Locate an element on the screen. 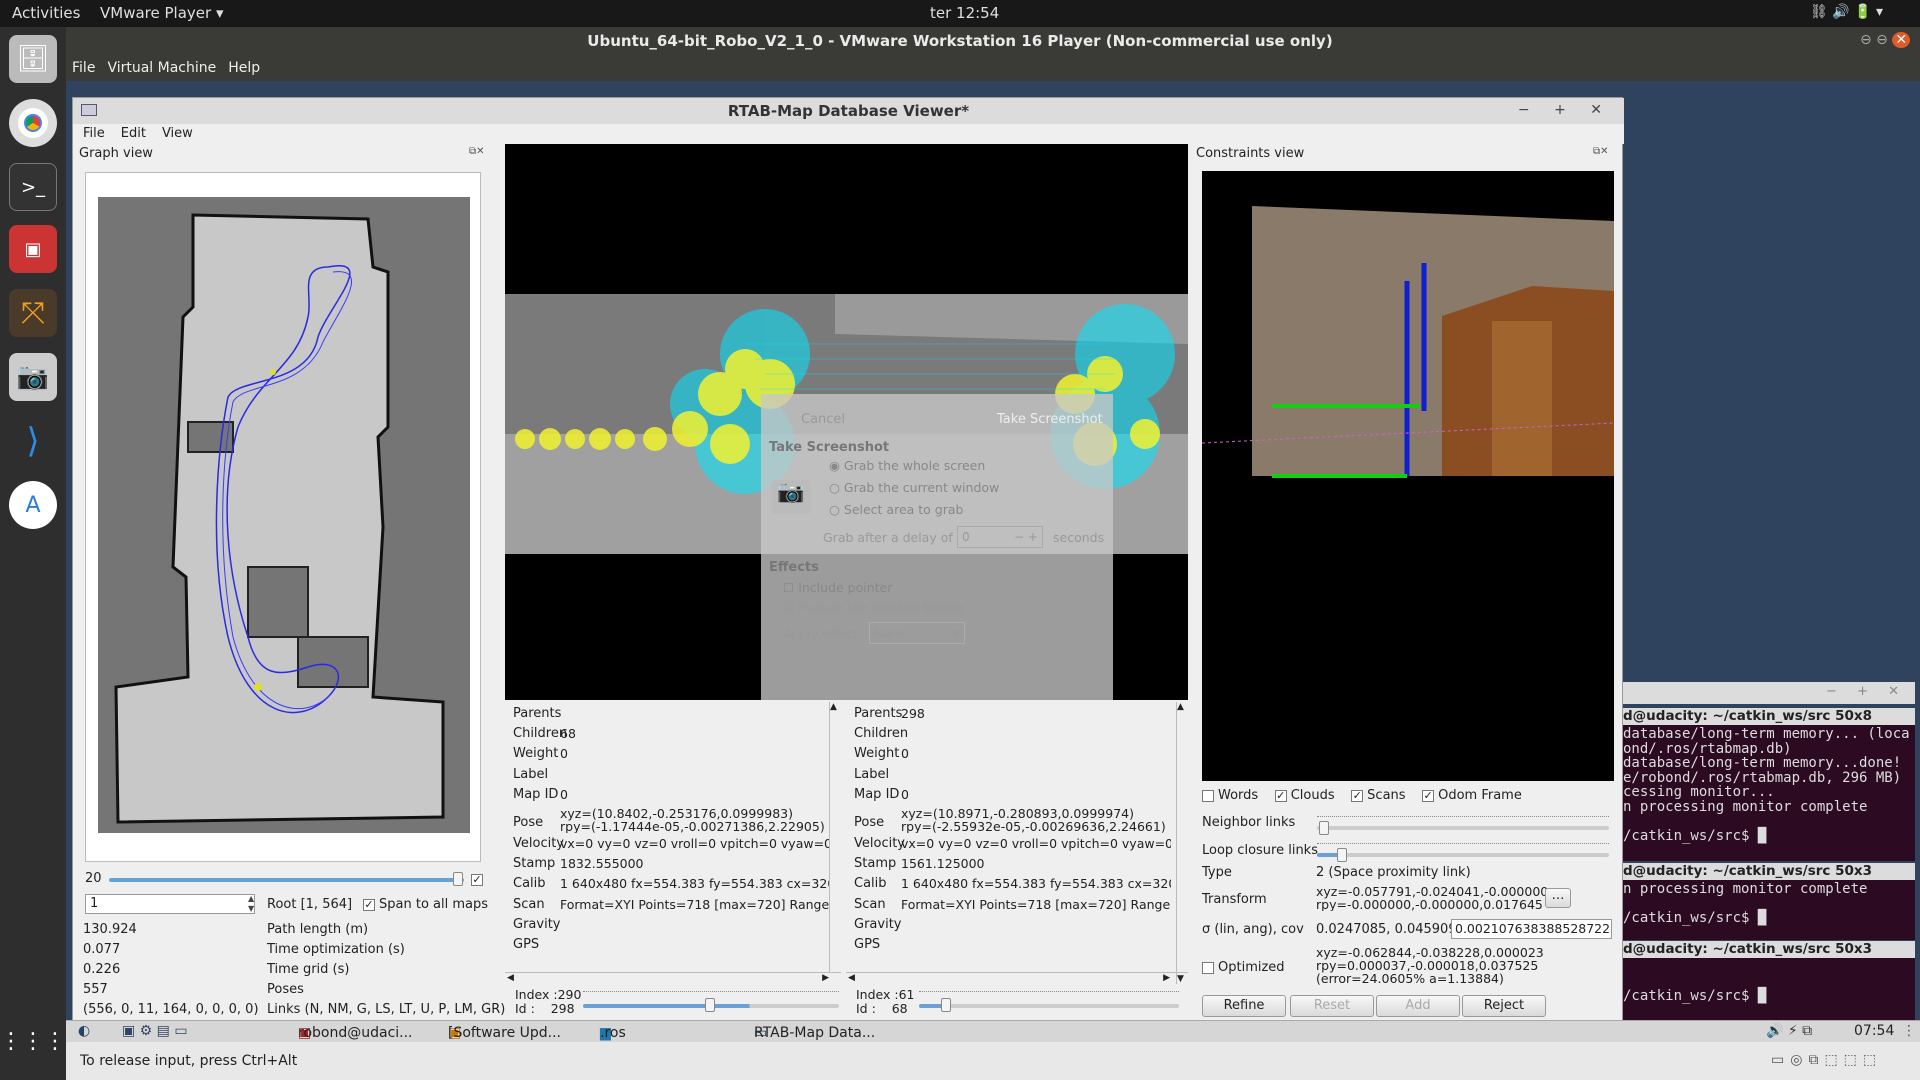  info-label: Stamp is located at coordinates (875, 864).